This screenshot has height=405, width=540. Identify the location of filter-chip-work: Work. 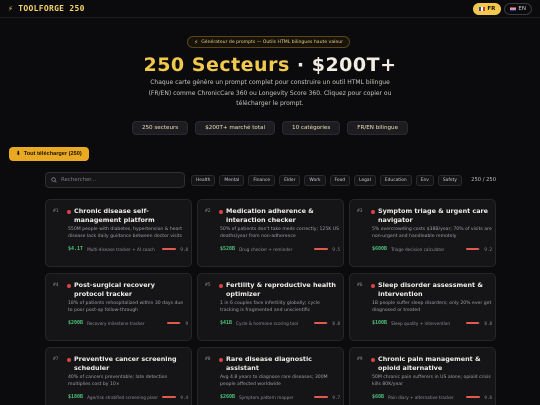
(315, 180).